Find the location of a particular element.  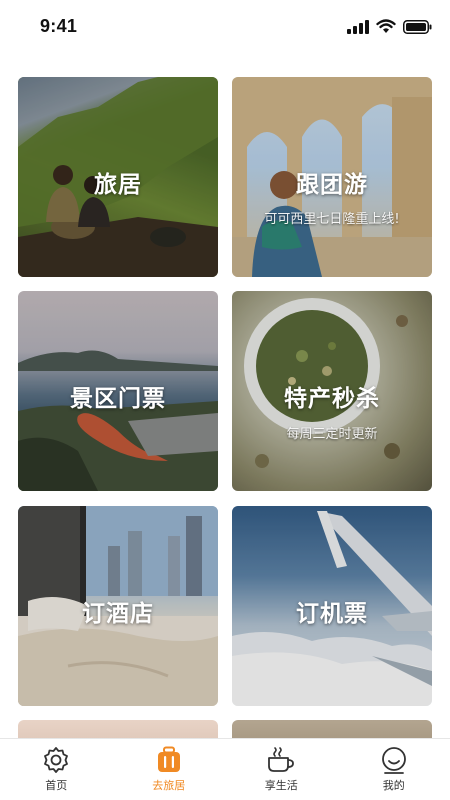

tab-enjoy-life: 享生活 is located at coordinates (281, 769).